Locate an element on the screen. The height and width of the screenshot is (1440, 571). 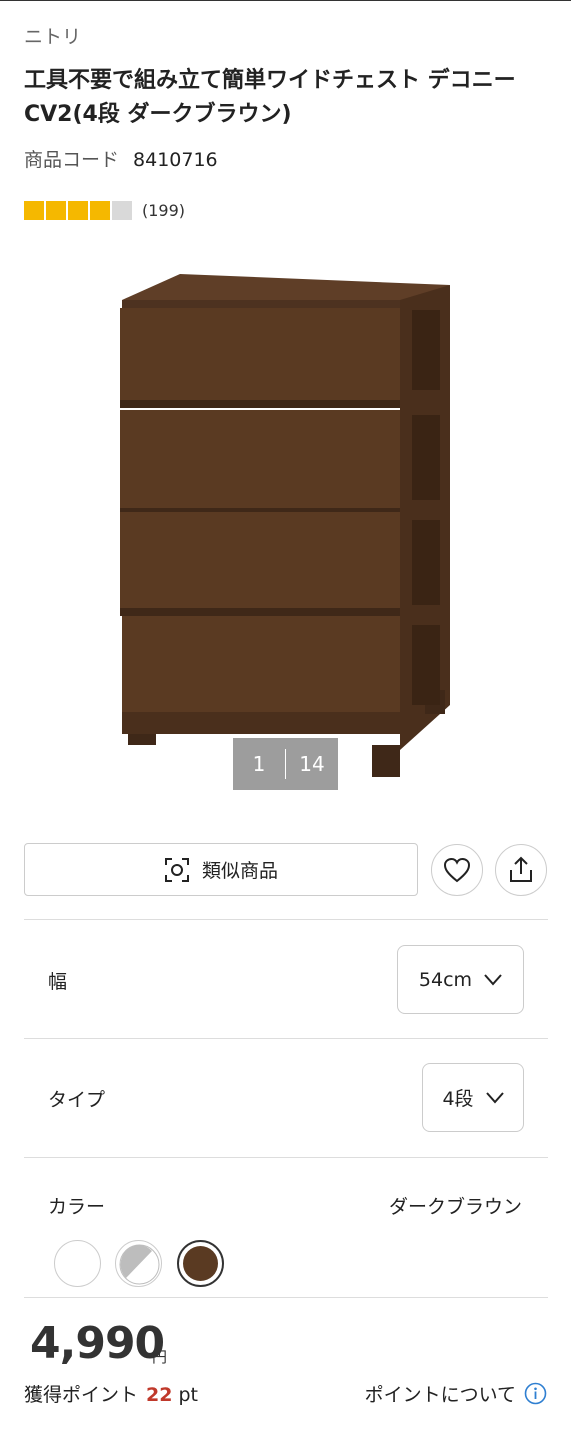
product-title-line2: CV2(4段 ダークブラウン) is located at coordinates (158, 114).